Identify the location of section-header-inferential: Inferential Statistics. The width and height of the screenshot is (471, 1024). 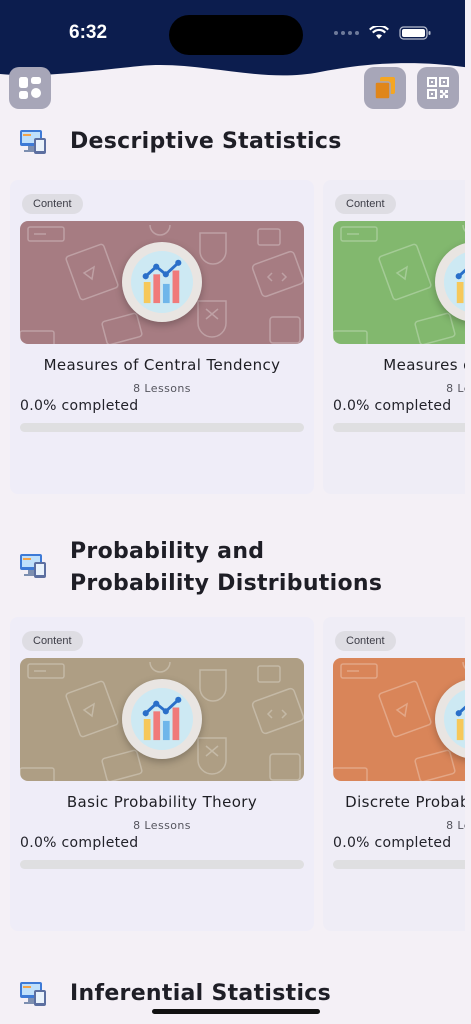
(209, 994).